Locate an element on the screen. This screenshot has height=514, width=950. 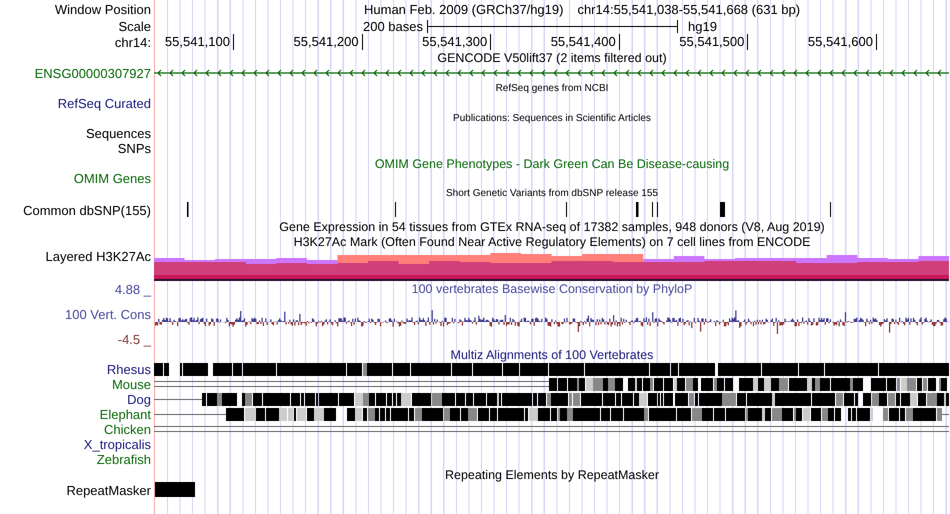
track-label: Rhesus is located at coordinates (130, 369).